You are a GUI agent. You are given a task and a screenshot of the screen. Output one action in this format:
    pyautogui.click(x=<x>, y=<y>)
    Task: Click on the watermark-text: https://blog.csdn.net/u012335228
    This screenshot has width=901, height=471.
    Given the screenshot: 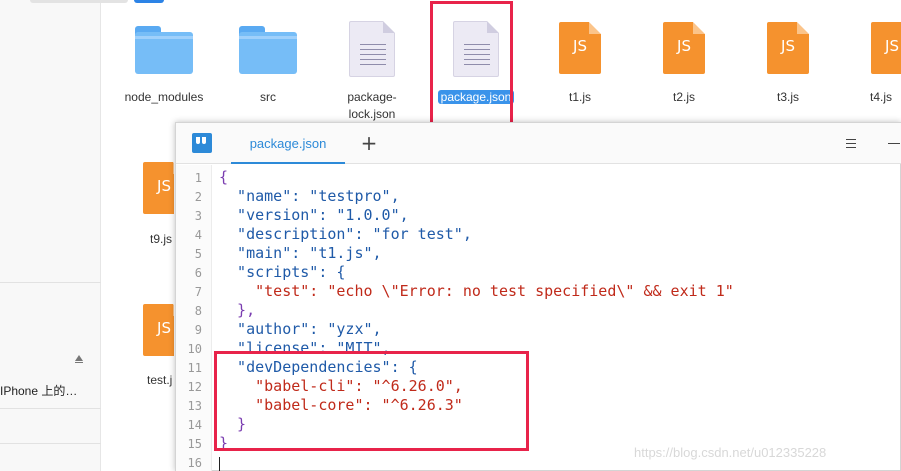 What is the action you would take?
    pyautogui.click(x=730, y=452)
    